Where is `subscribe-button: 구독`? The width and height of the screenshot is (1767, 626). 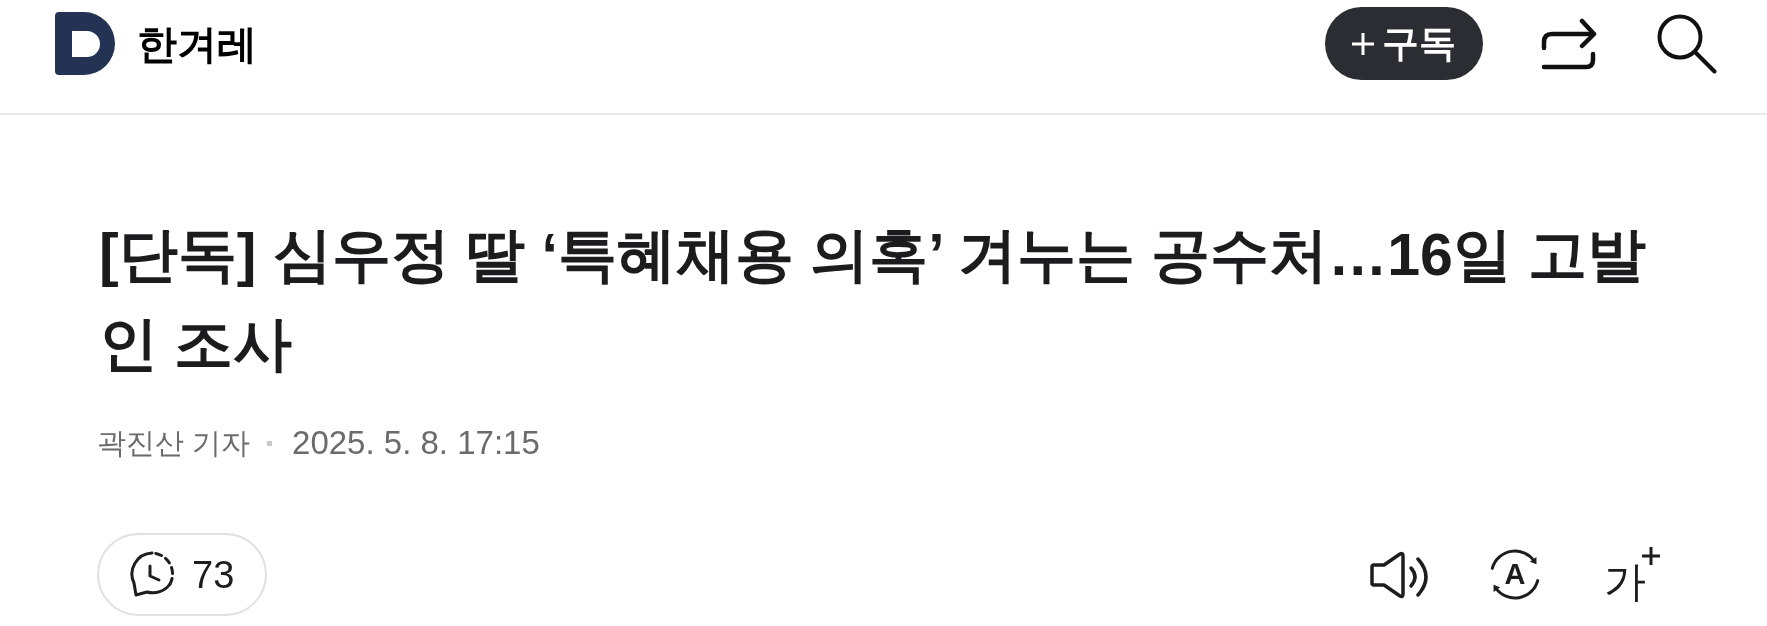
subscribe-button: 구독 is located at coordinates (1404, 43).